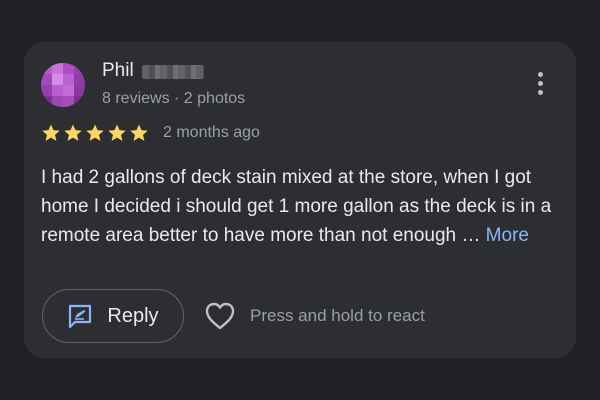 This screenshot has width=600, height=400. I want to click on reply-button: Reply, so click(113, 316).